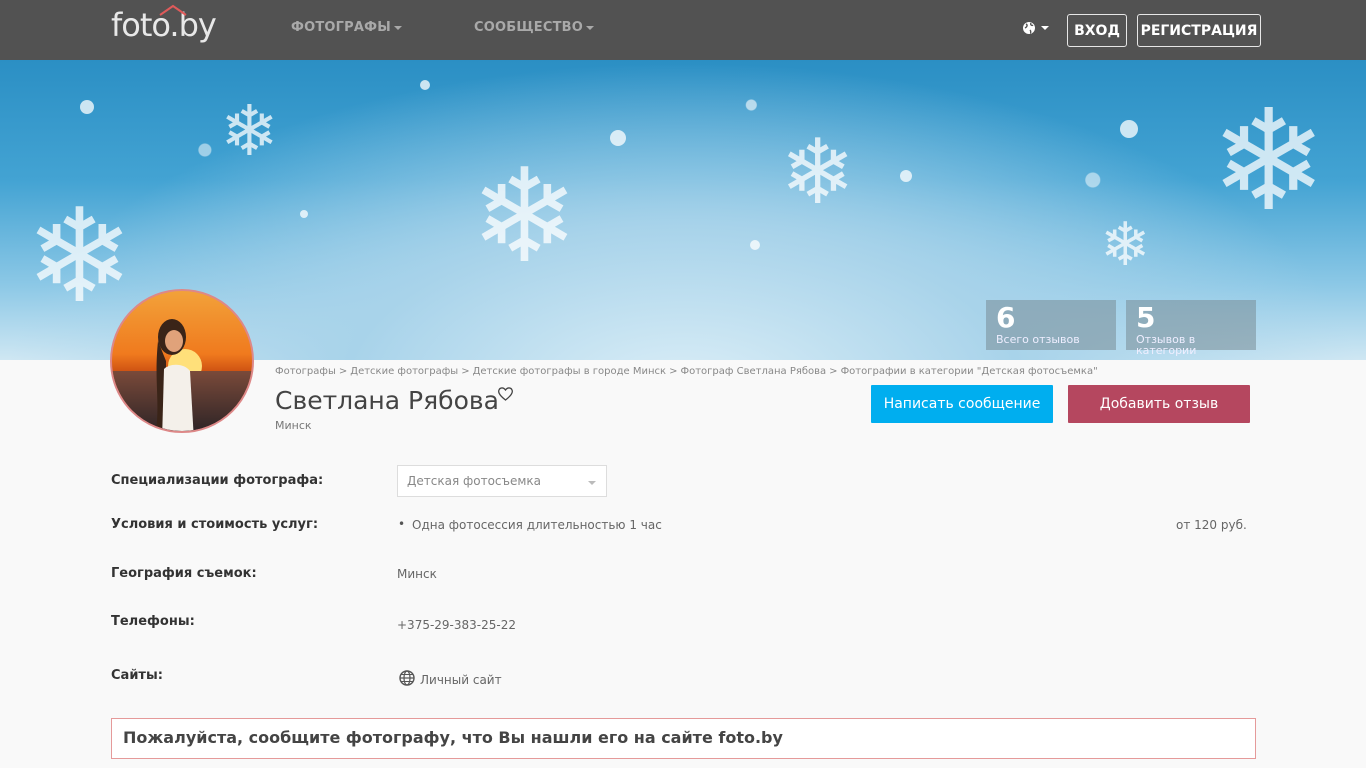 Image resolution: width=1366 pixels, height=768 pixels. I want to click on logo-roof-icon, so click(173, 10).